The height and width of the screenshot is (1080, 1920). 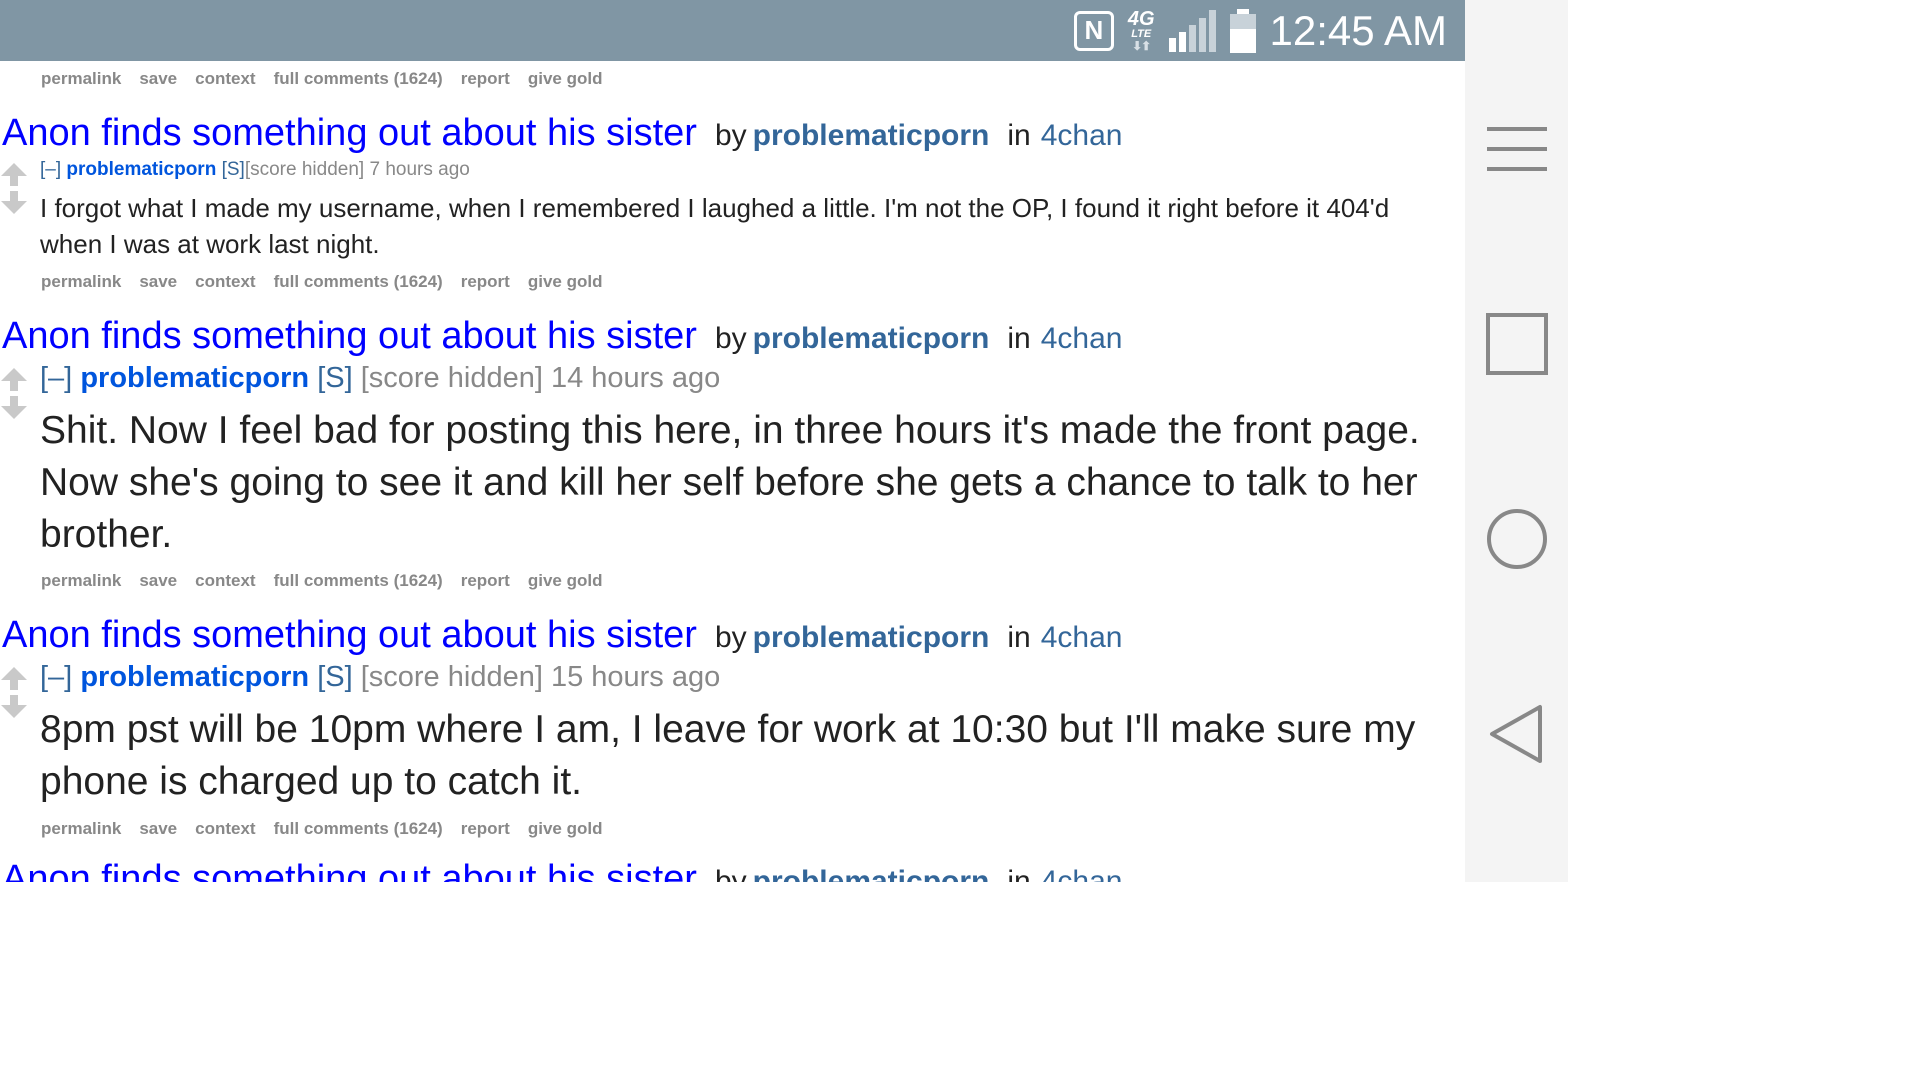 I want to click on signal-icon, so click(x=1192, y=30).